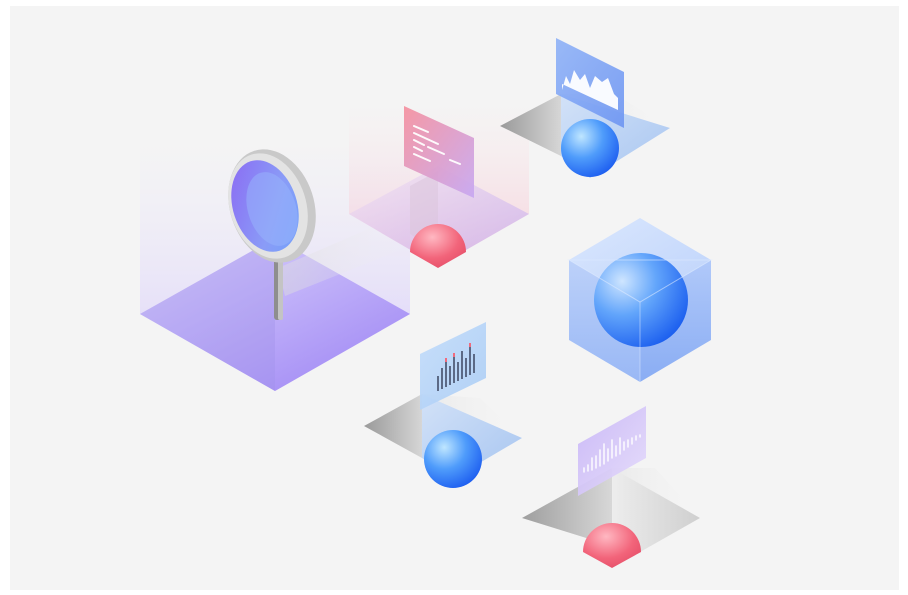 The image size is (908, 595). What do you see at coordinates (611, 487) in the screenshot?
I see `audio-wave-hole` at bounding box center [611, 487].